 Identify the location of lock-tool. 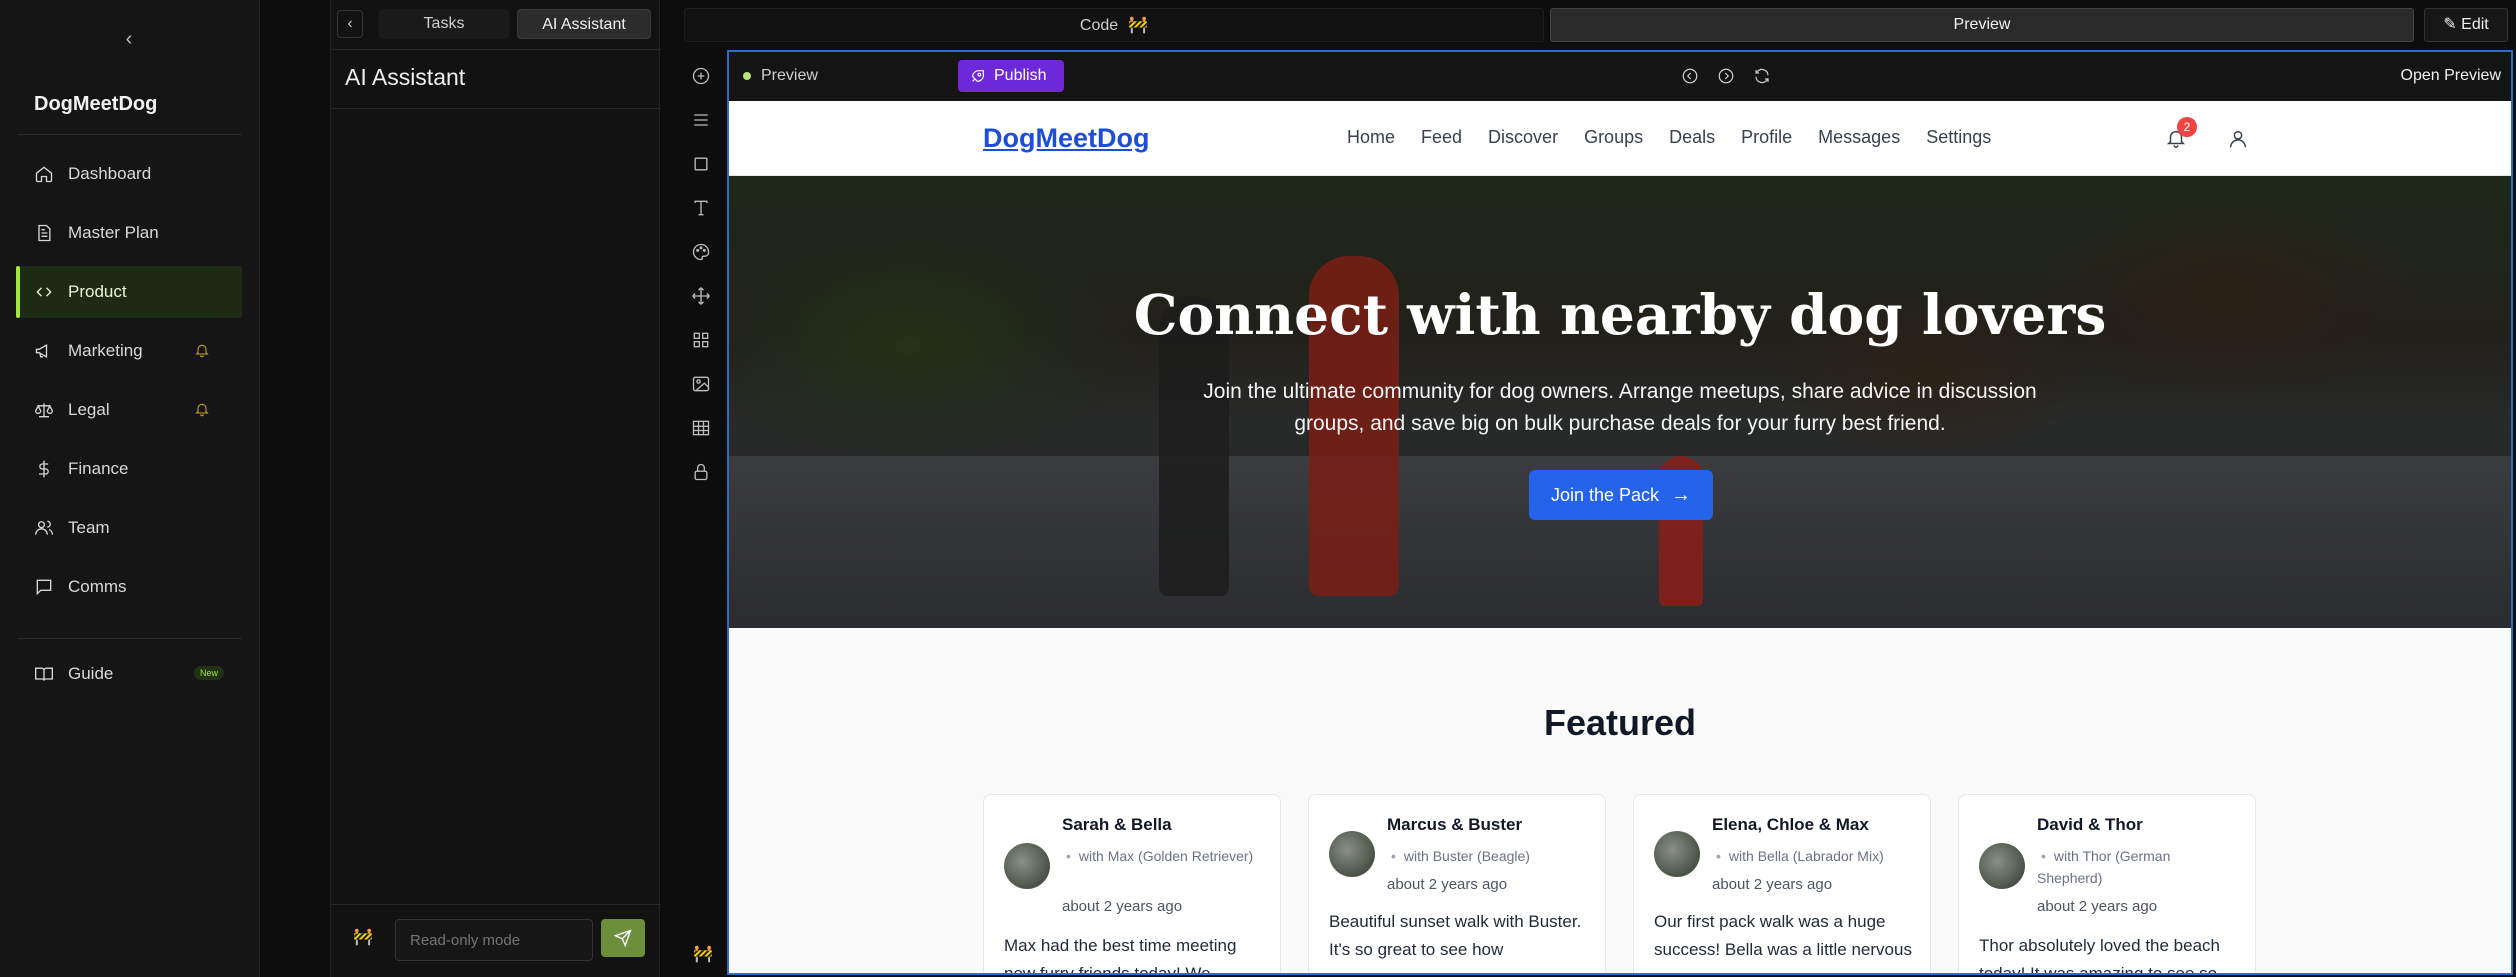
(701, 472).